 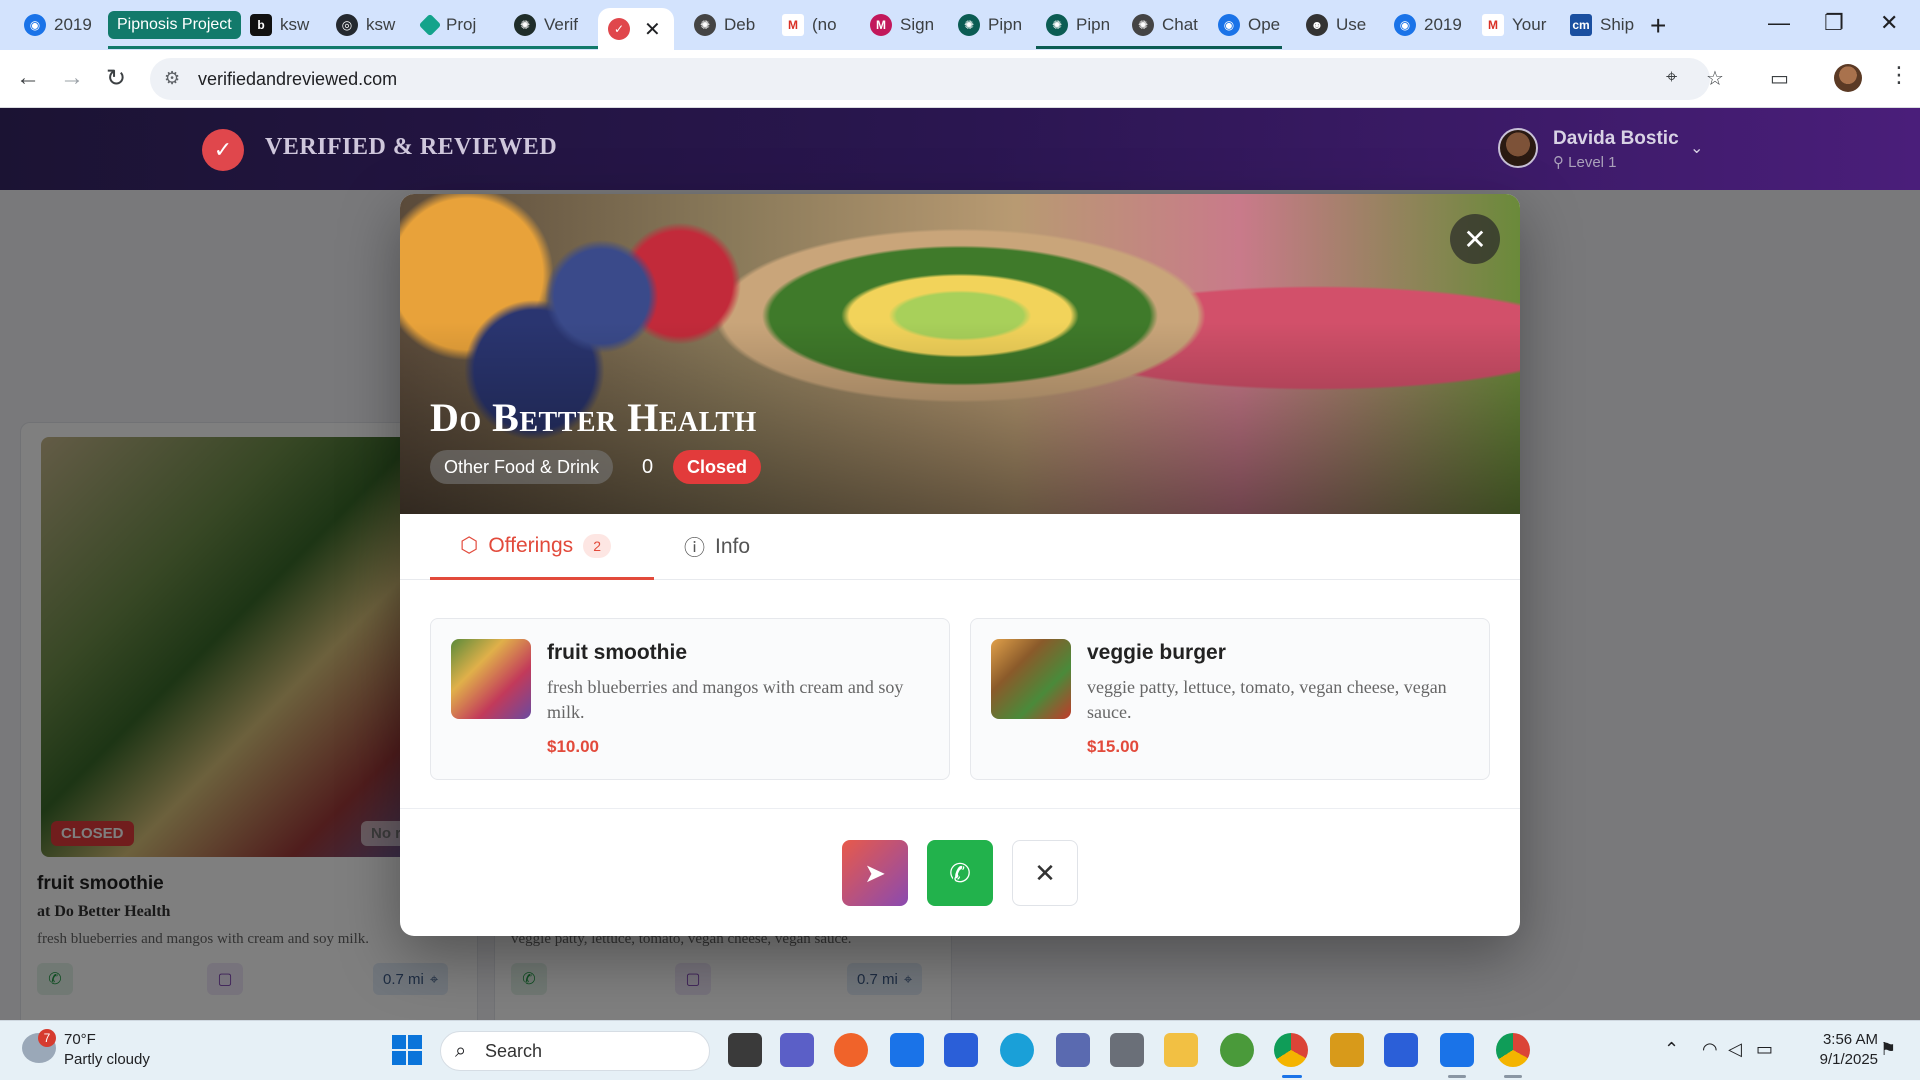 What do you see at coordinates (411, 147) in the screenshot?
I see `site-title: VERIFIED & REVIEWED` at bounding box center [411, 147].